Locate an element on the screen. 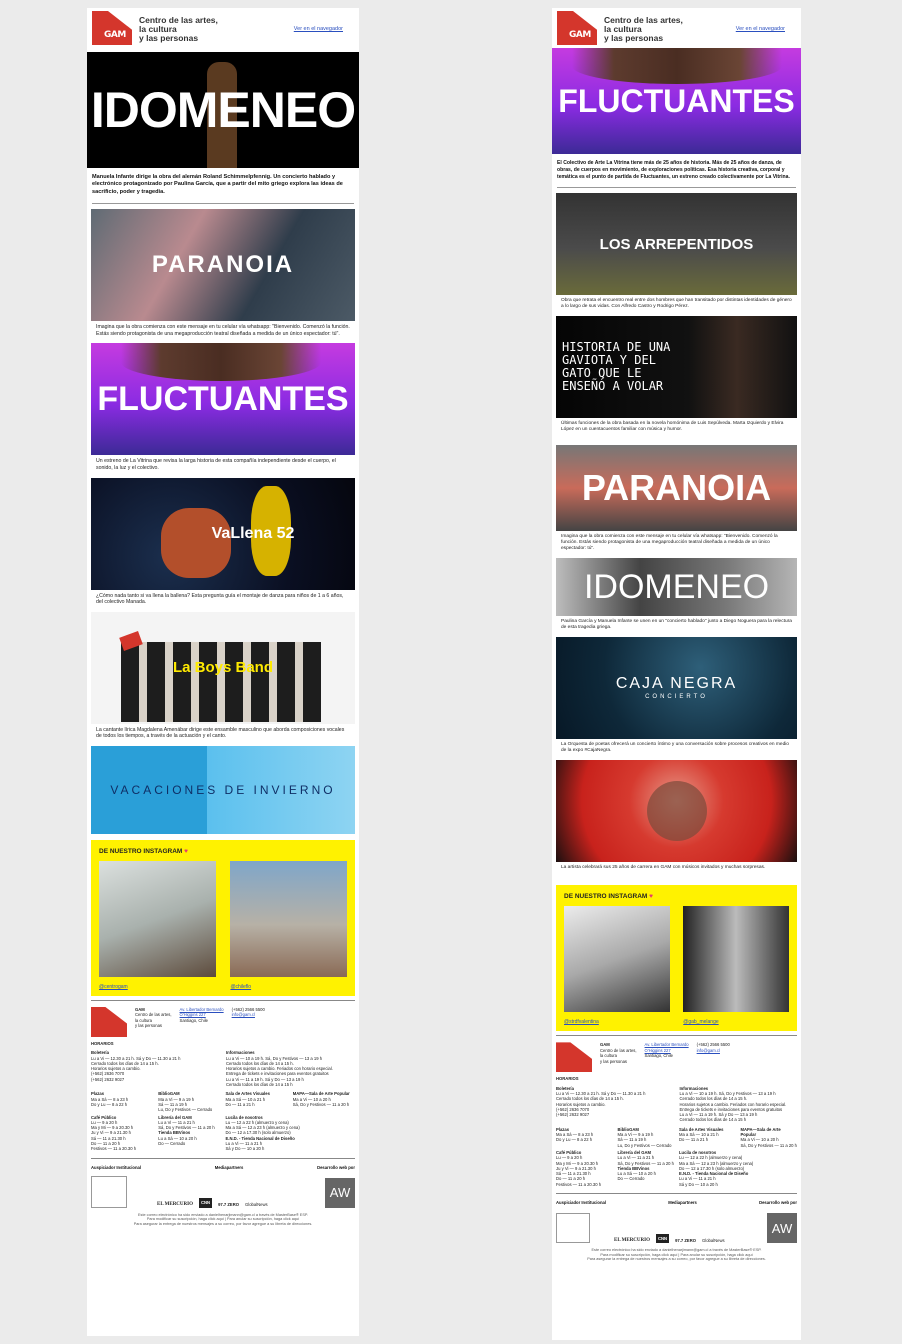 The width and height of the screenshot is (902, 1344). event-banner-vallena: VaLlena 52 is located at coordinates (223, 533).